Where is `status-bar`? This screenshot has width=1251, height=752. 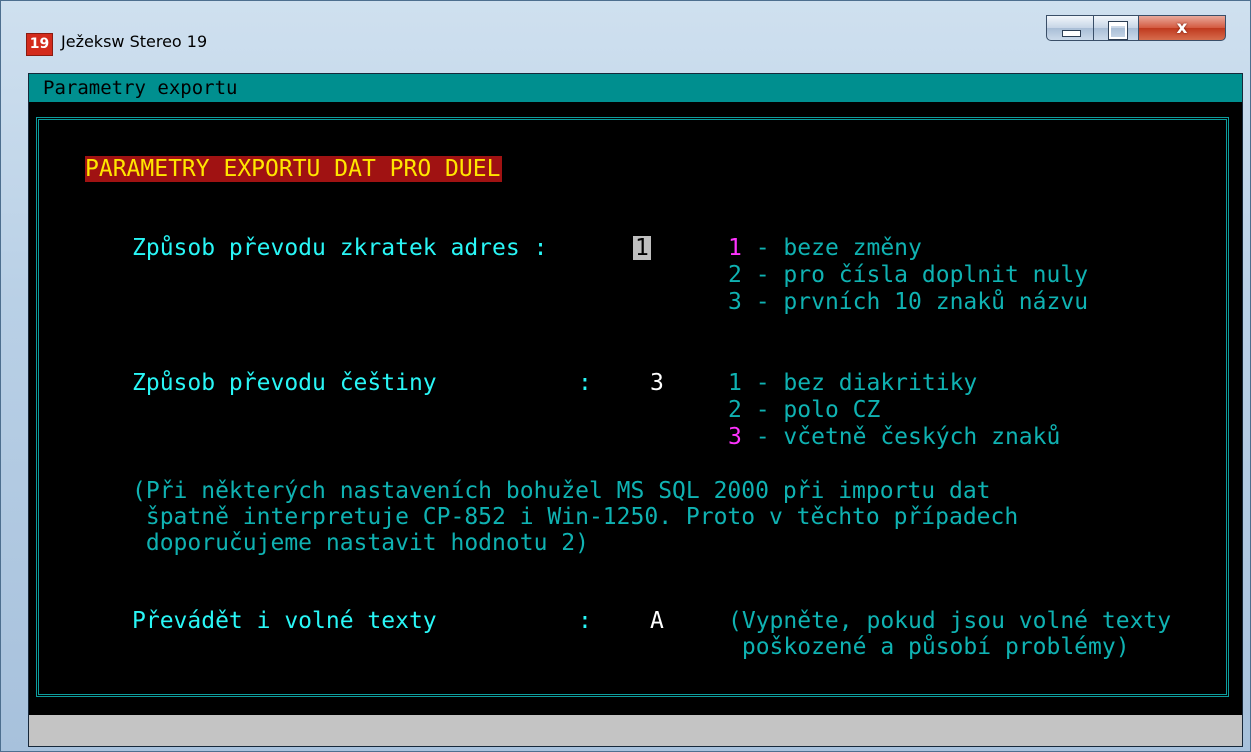 status-bar is located at coordinates (635, 730).